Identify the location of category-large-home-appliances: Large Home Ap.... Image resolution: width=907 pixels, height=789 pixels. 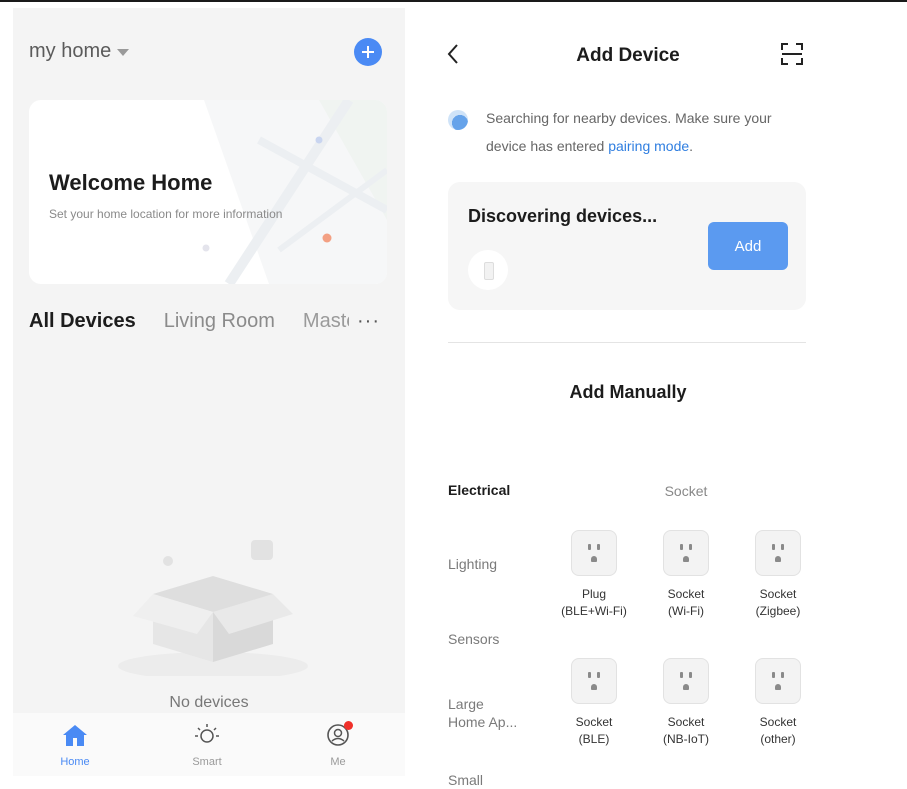
(488, 713).